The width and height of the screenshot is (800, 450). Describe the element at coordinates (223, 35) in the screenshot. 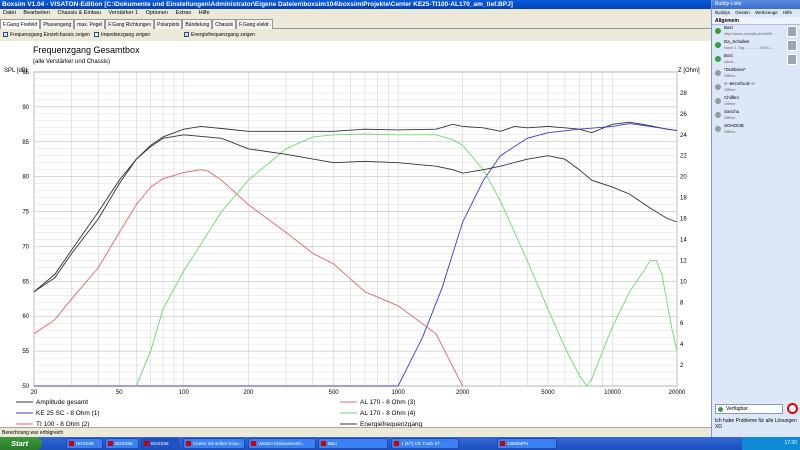

I see `option-energie-label: Energiefrequenzgang zeigen` at that location.